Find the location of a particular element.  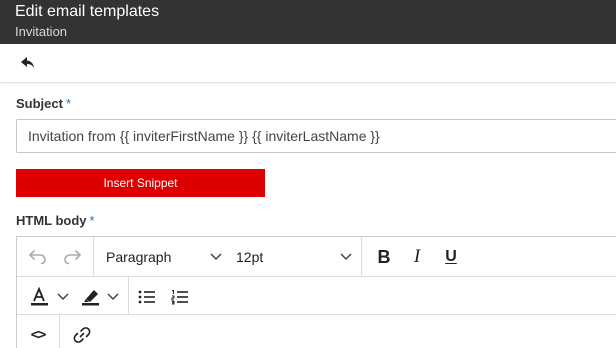

page-title: Edit email templates is located at coordinates (87, 11).